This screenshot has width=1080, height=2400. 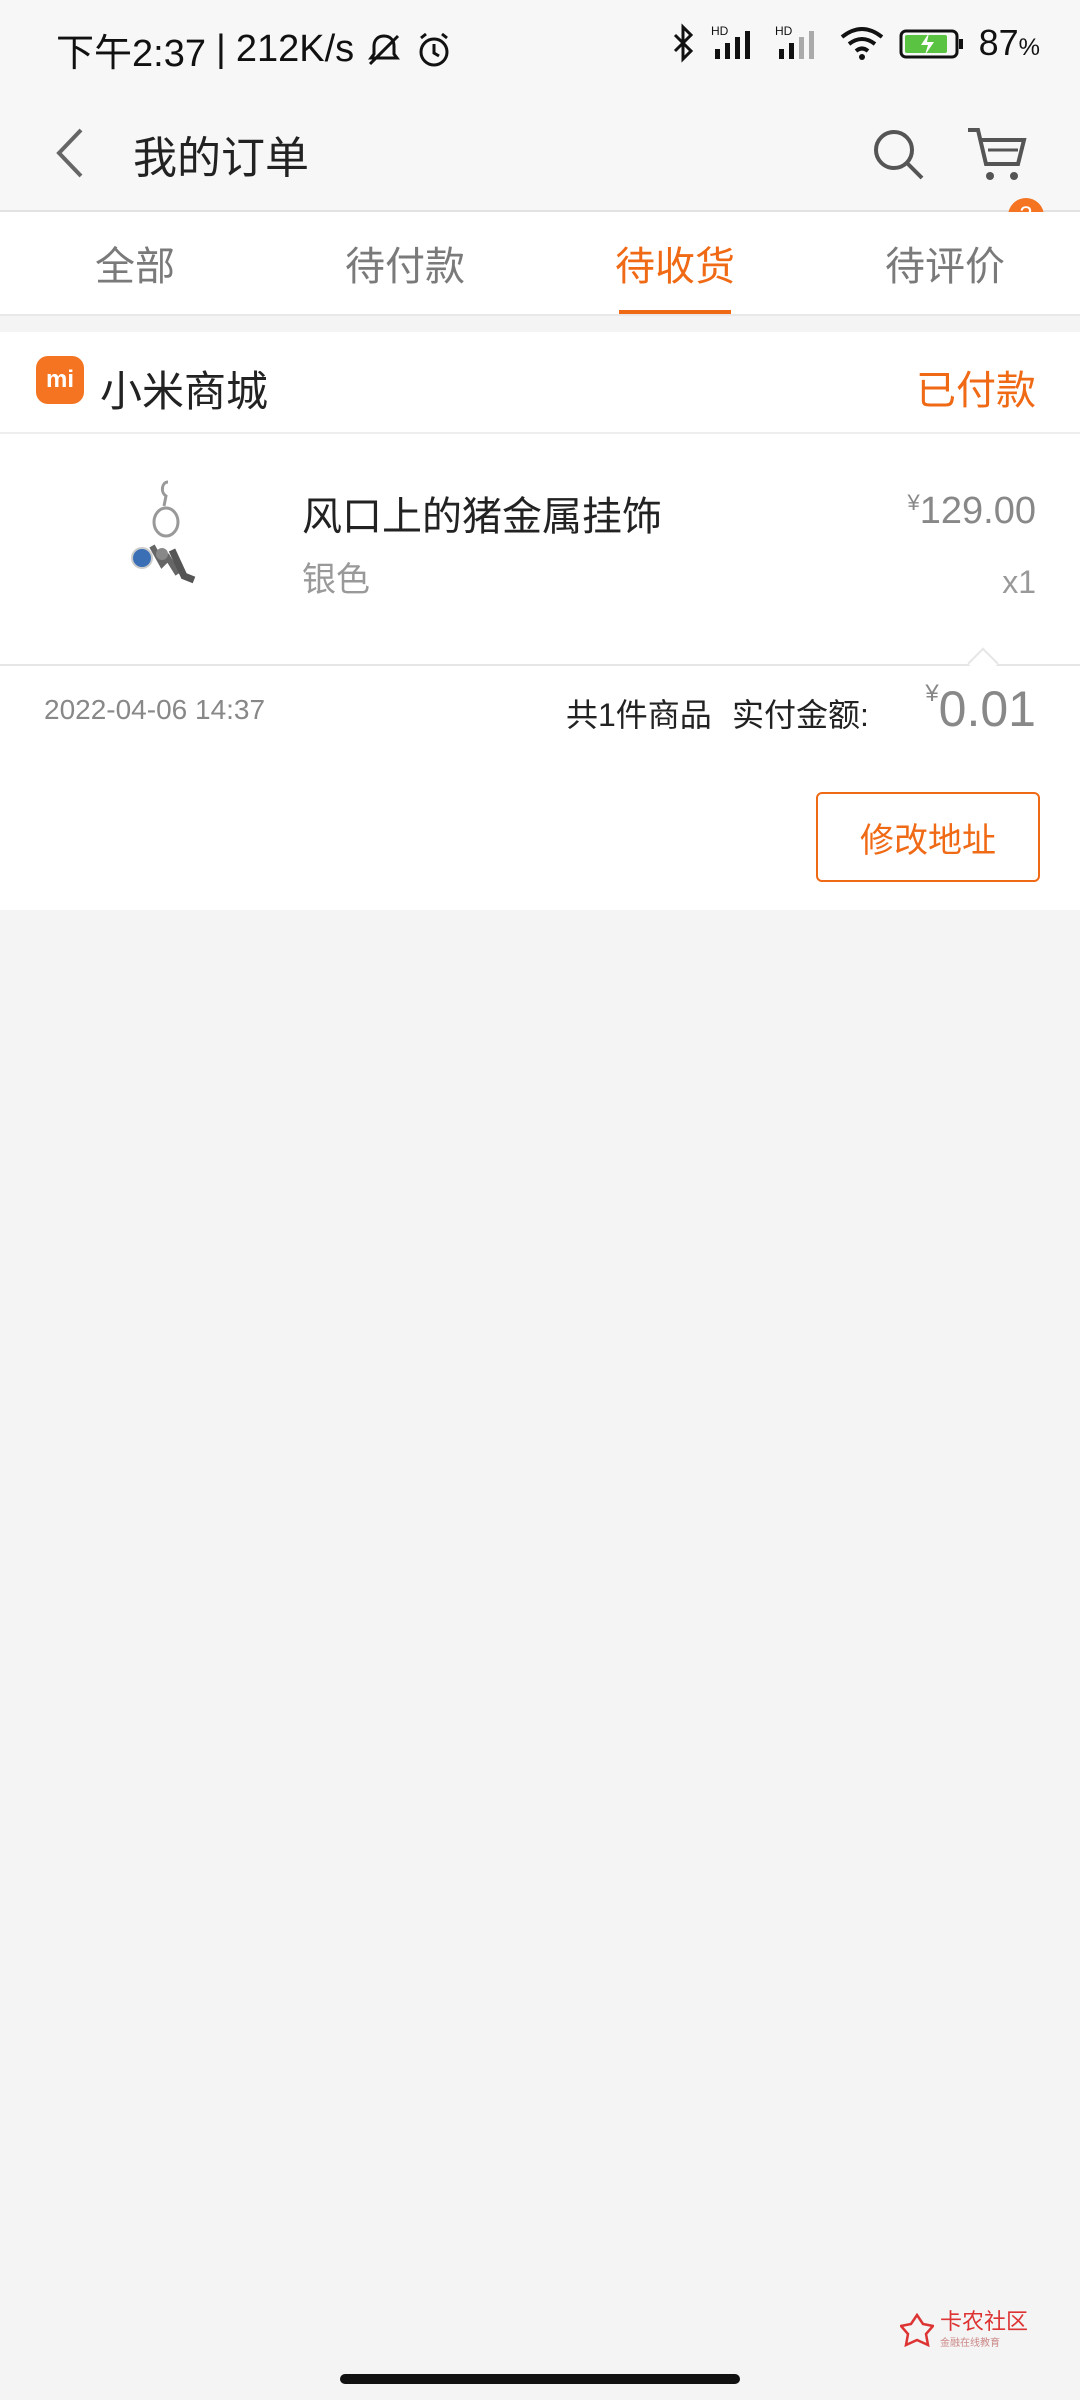 I want to click on cart-icon, so click(x=997, y=154).